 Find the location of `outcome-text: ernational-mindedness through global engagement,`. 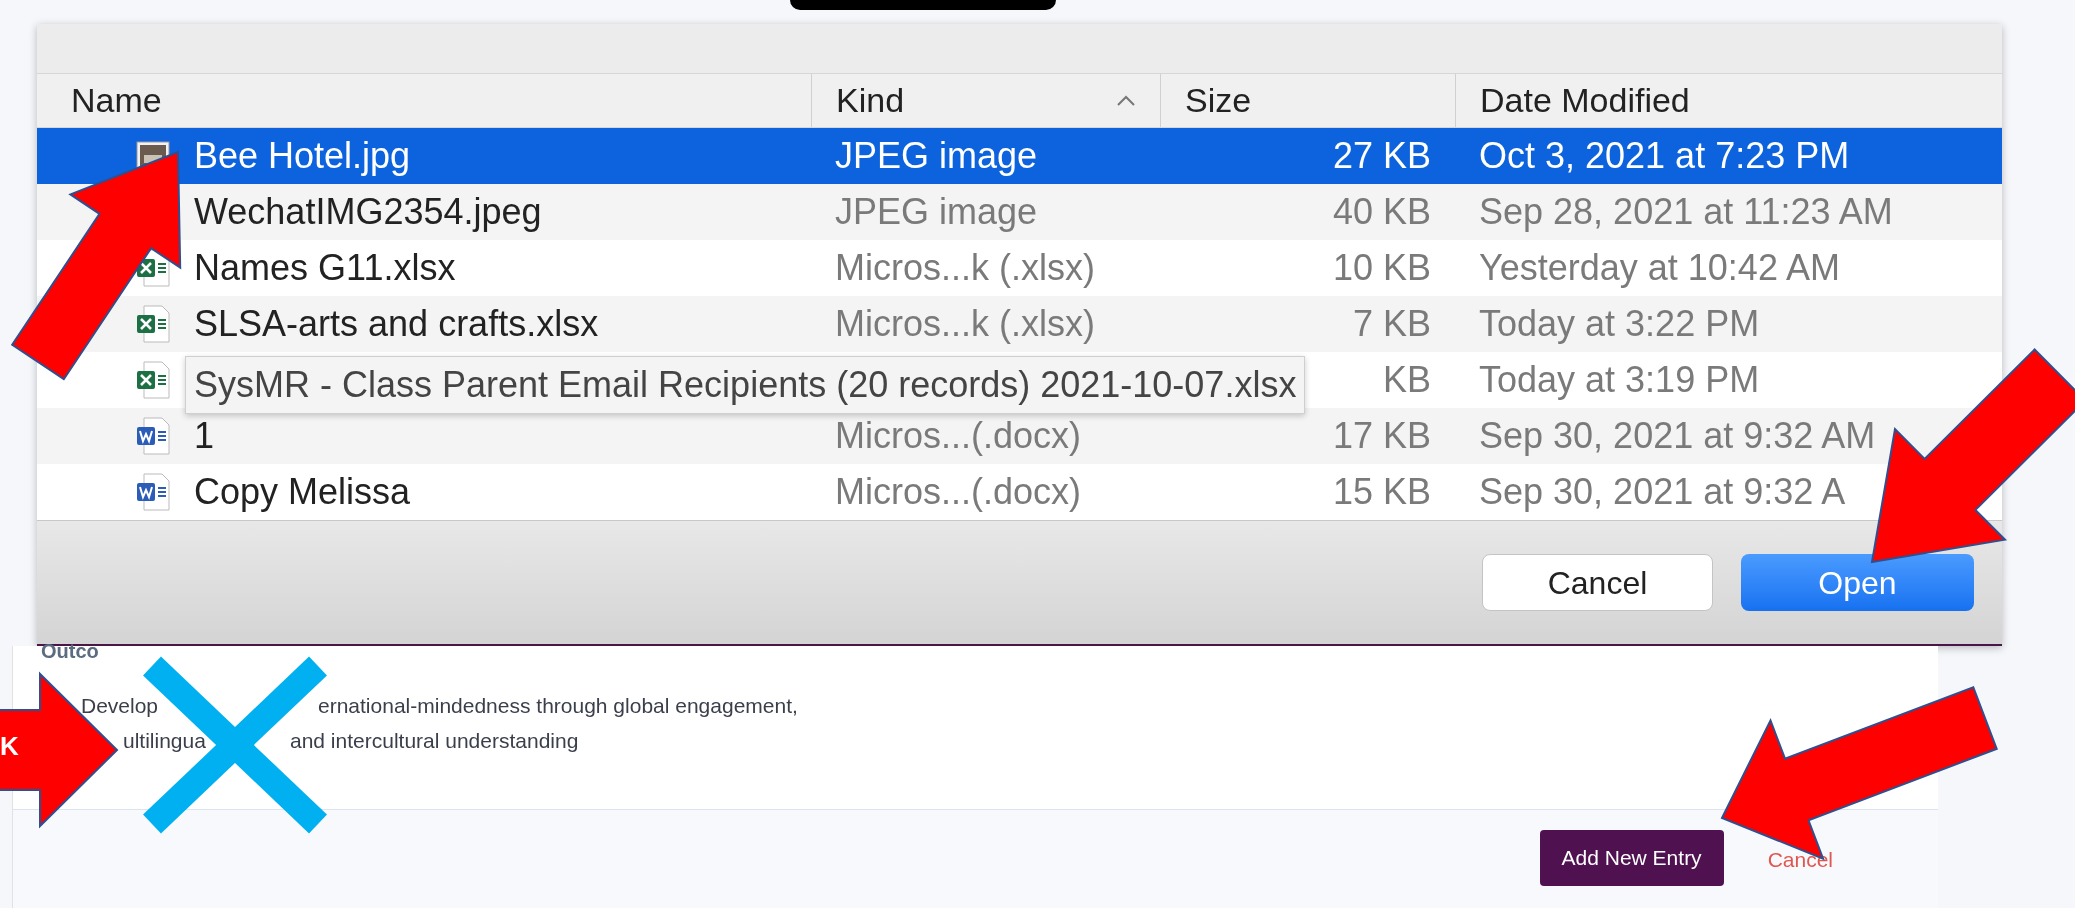

outcome-text: ernational-mindedness through global engagement, is located at coordinates (558, 706).